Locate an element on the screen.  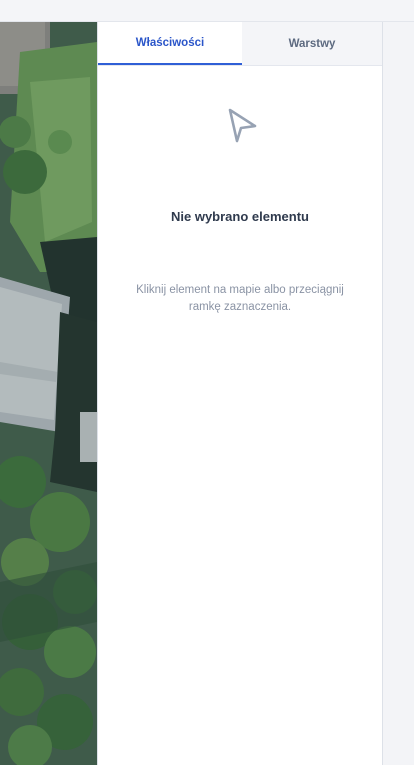
empty-state-title: Nie wybrano elementu is located at coordinates (240, 216).